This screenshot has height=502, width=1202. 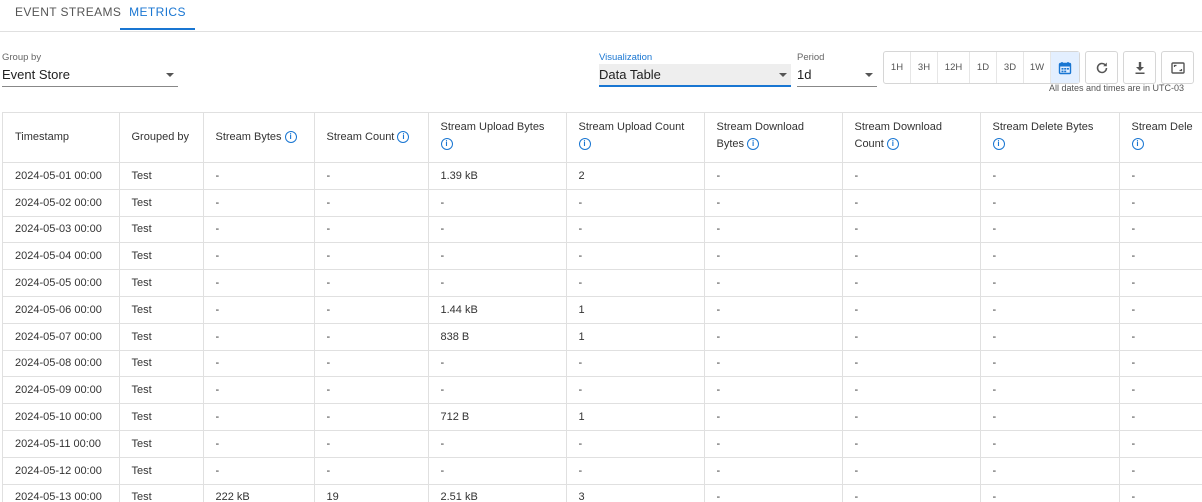 What do you see at coordinates (90, 57) in the screenshot?
I see `group-by-label: Group by` at bounding box center [90, 57].